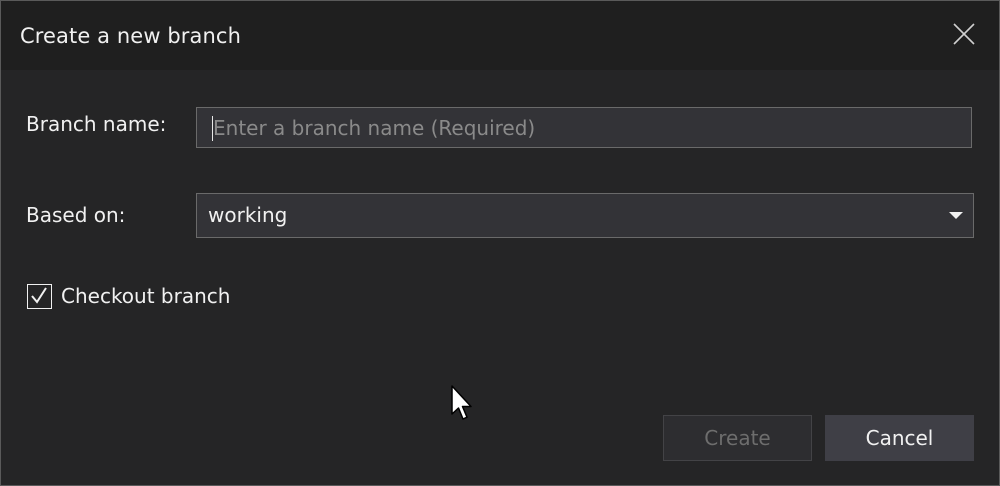 Image resolution: width=1000 pixels, height=486 pixels. I want to click on branch-name-input, so click(584, 127).